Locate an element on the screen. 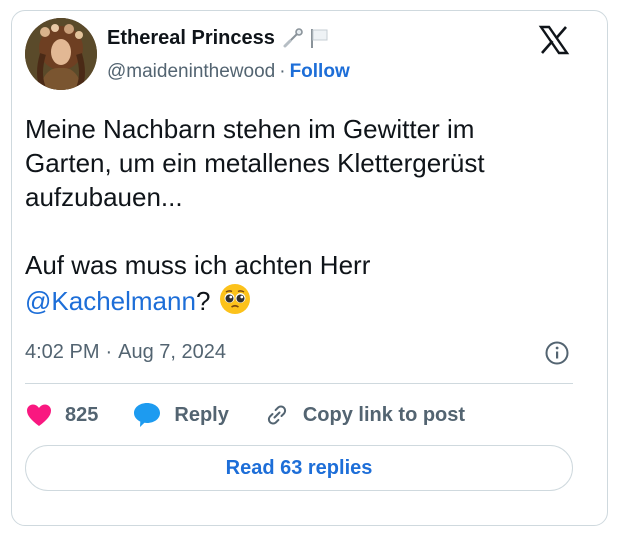 Image resolution: width=620 pixels, height=538 pixels. reply-bubble-icon is located at coordinates (147, 415).